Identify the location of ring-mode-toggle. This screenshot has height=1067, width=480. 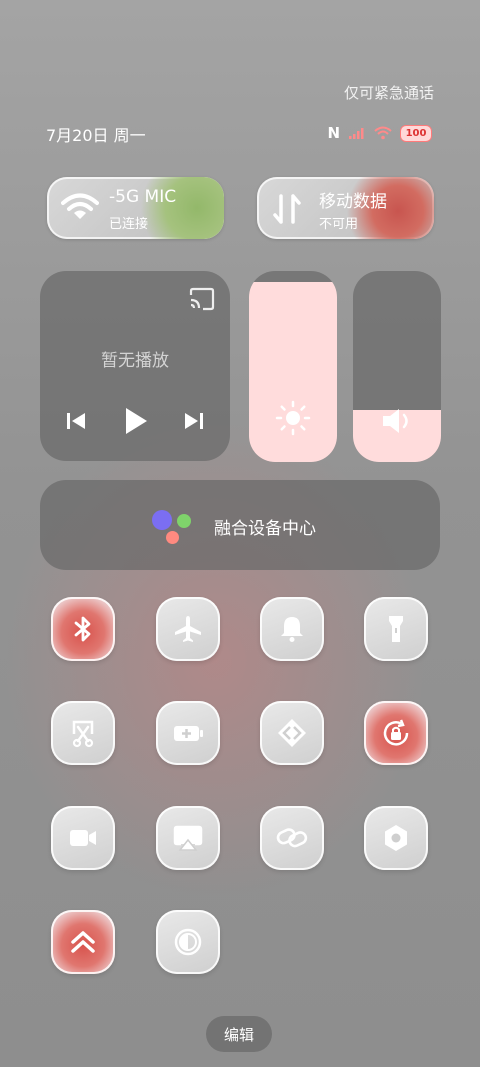
(292, 629).